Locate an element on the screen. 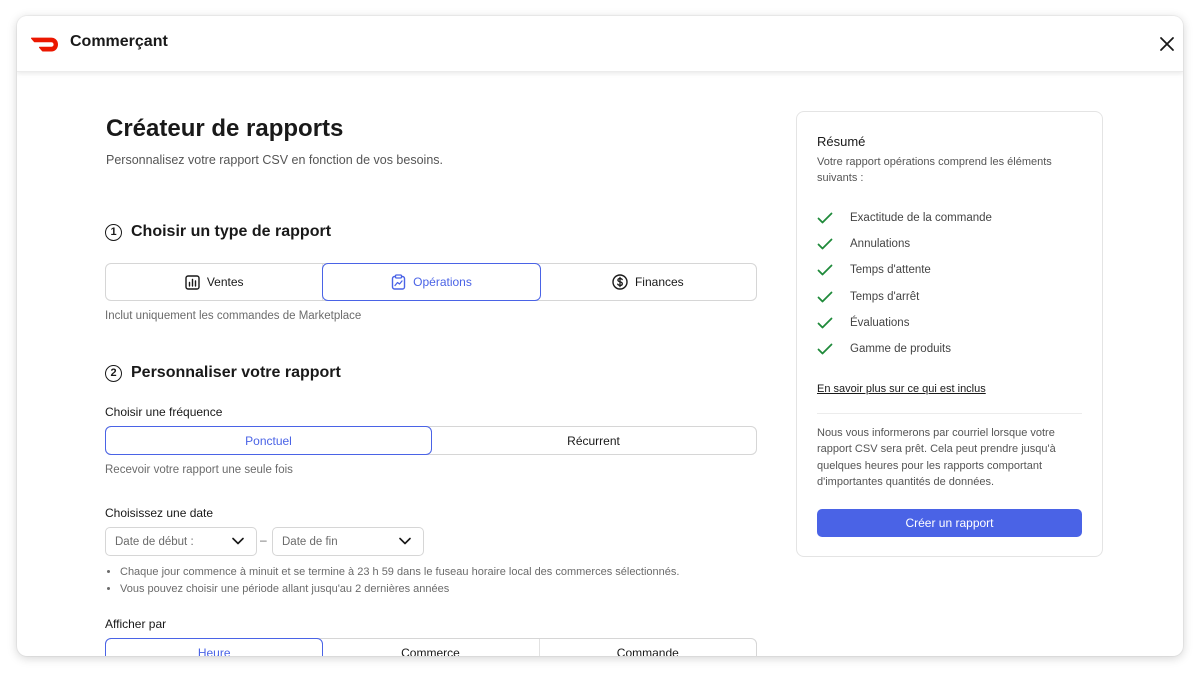 The image size is (1200, 686). frequency-label: Choisir une fréquence is located at coordinates (164, 412).